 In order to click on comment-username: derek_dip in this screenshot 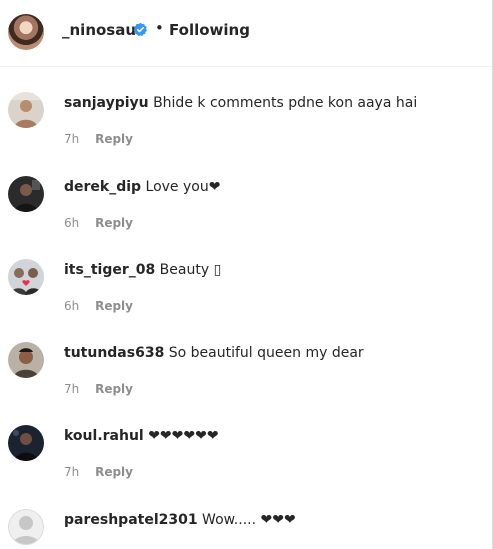, I will do `click(102, 187)`.